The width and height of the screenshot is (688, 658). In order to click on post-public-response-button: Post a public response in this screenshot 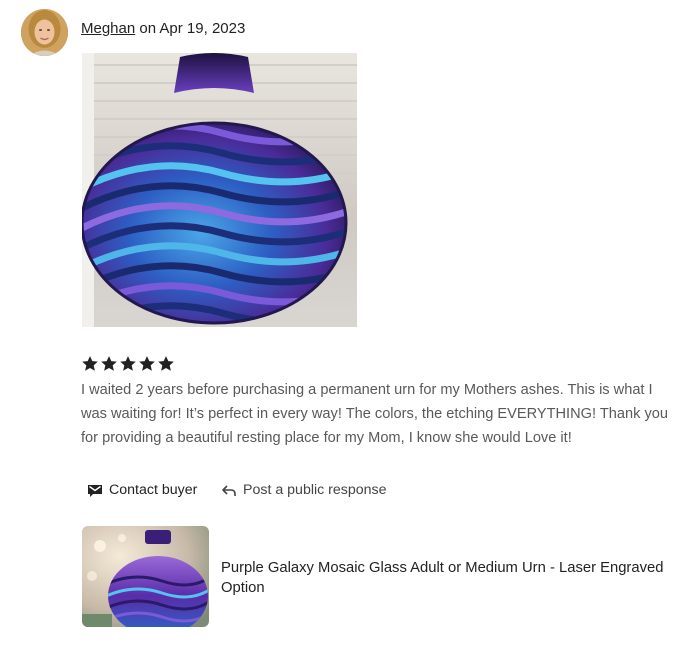, I will do `click(304, 490)`.